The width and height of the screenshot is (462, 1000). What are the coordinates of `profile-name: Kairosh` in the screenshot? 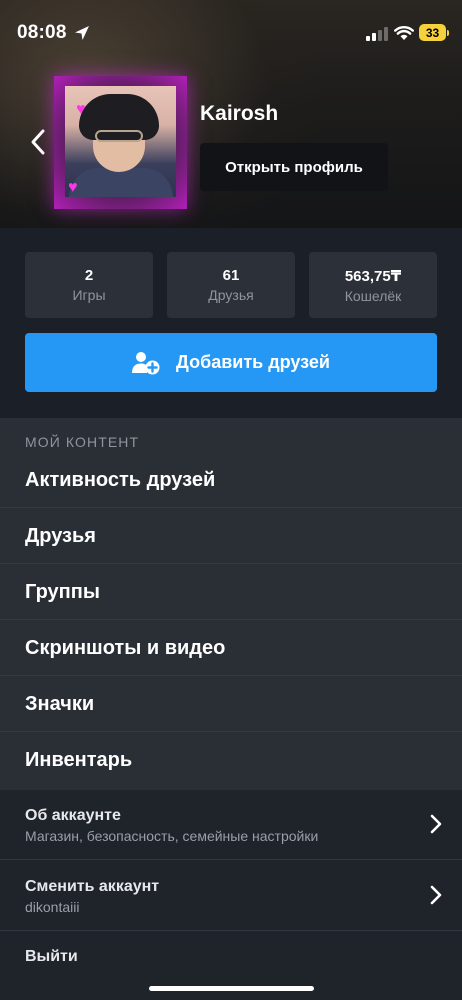 It's located at (239, 113).